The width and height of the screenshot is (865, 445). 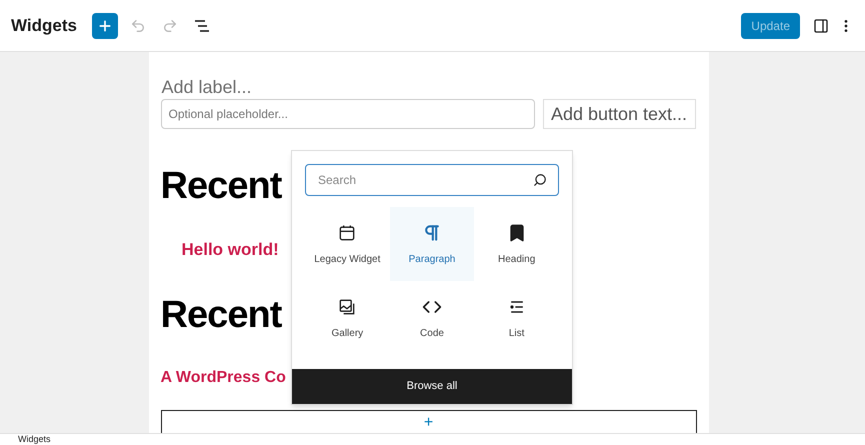 What do you see at coordinates (432, 386) in the screenshot?
I see `browse-all-button: Browse all` at bounding box center [432, 386].